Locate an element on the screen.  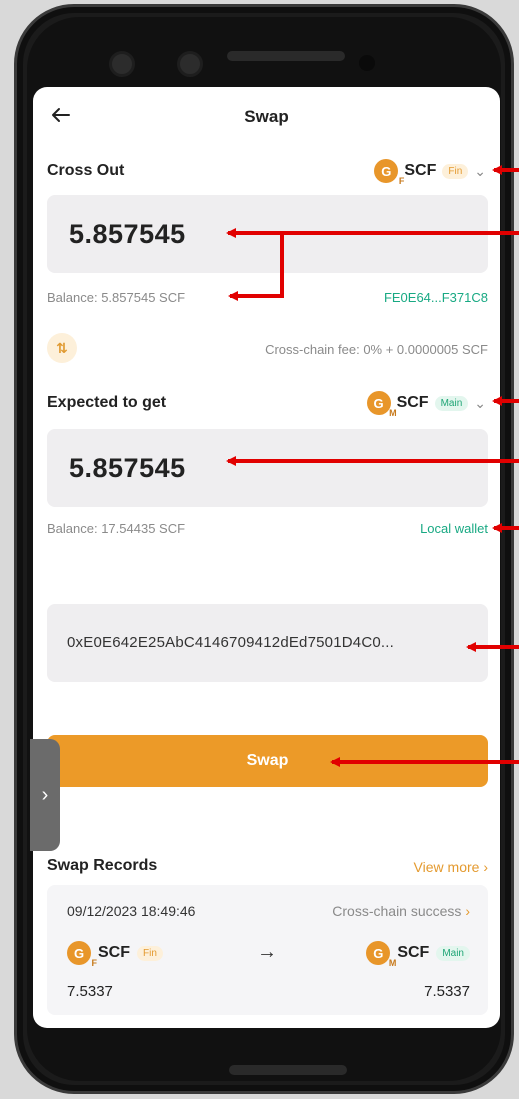
cross-out-balance: Balance: 5.857545 SCF is located at coordinates (116, 297).